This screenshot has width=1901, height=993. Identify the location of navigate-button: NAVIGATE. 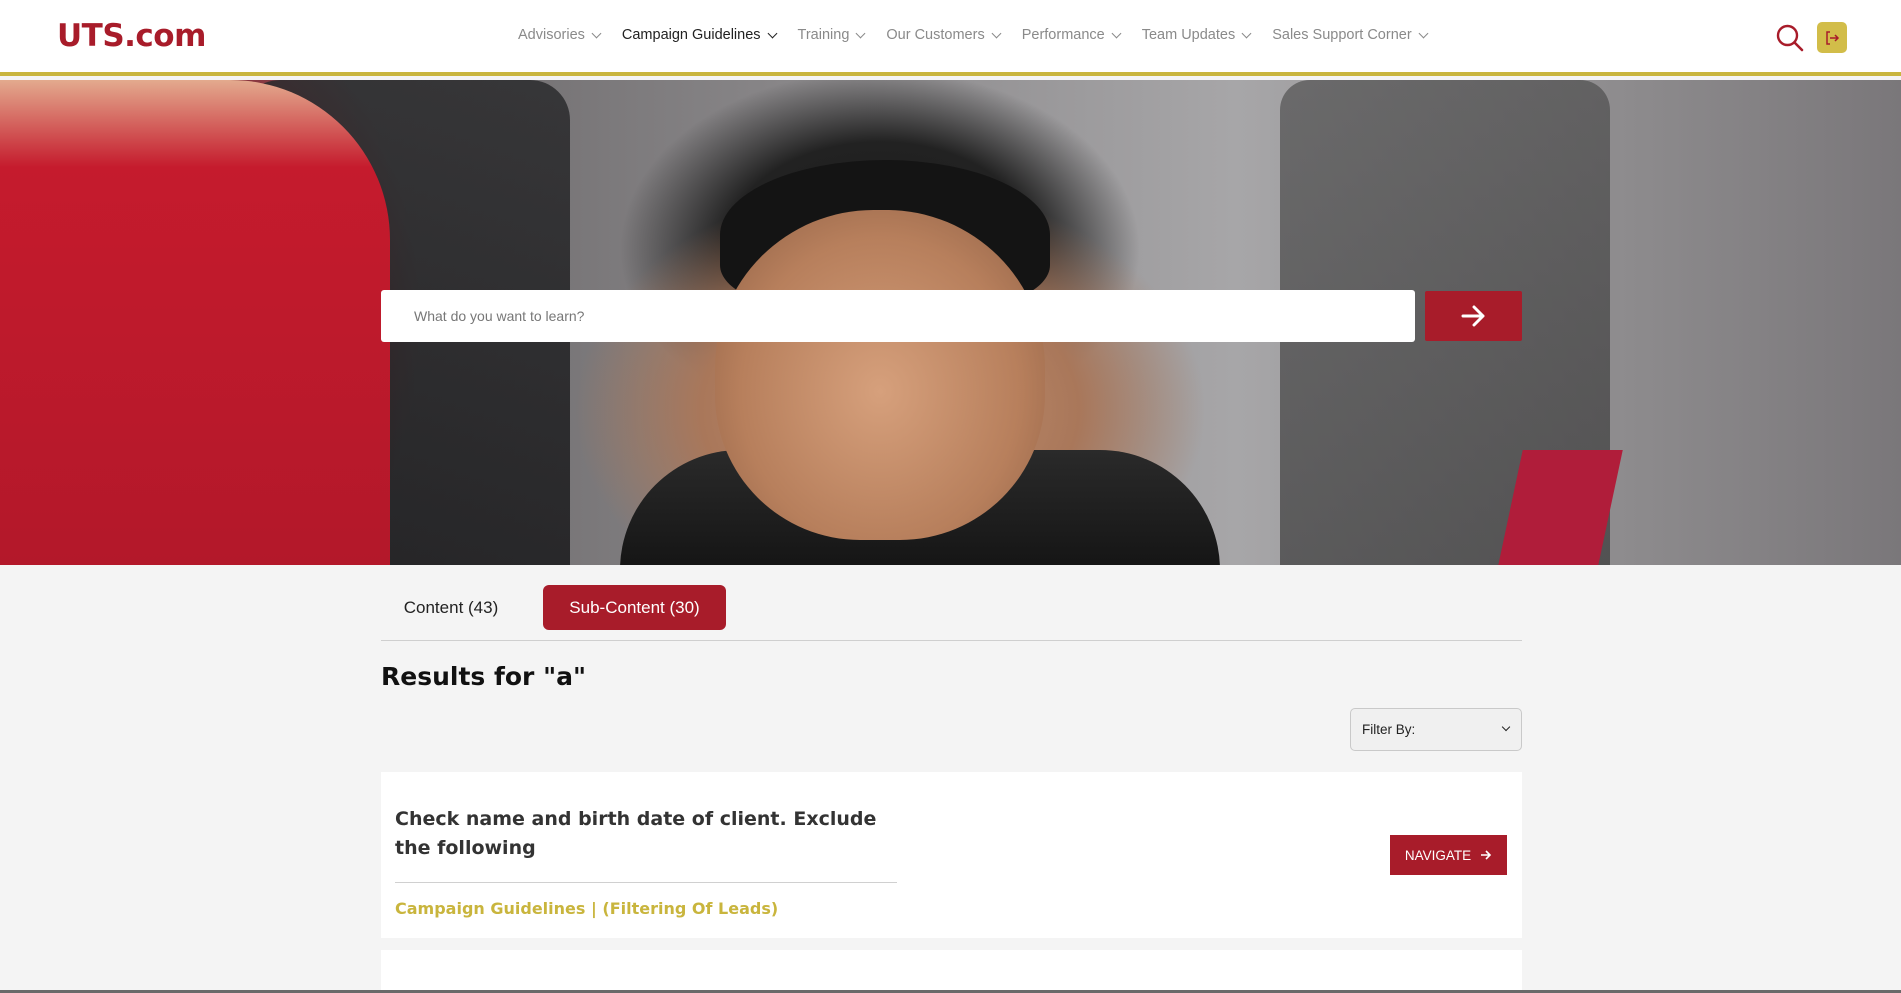
(1448, 855).